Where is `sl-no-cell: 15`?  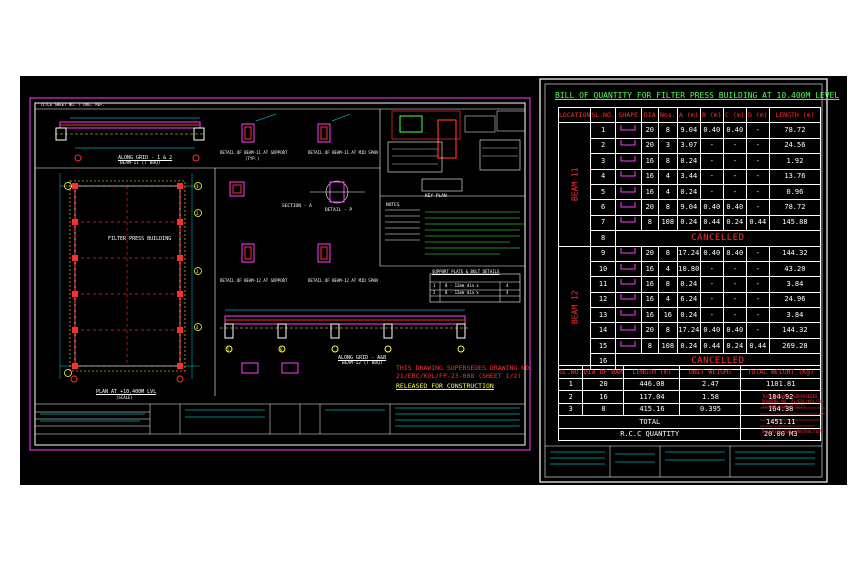
sl-no-cell: 15 is located at coordinates (603, 346).